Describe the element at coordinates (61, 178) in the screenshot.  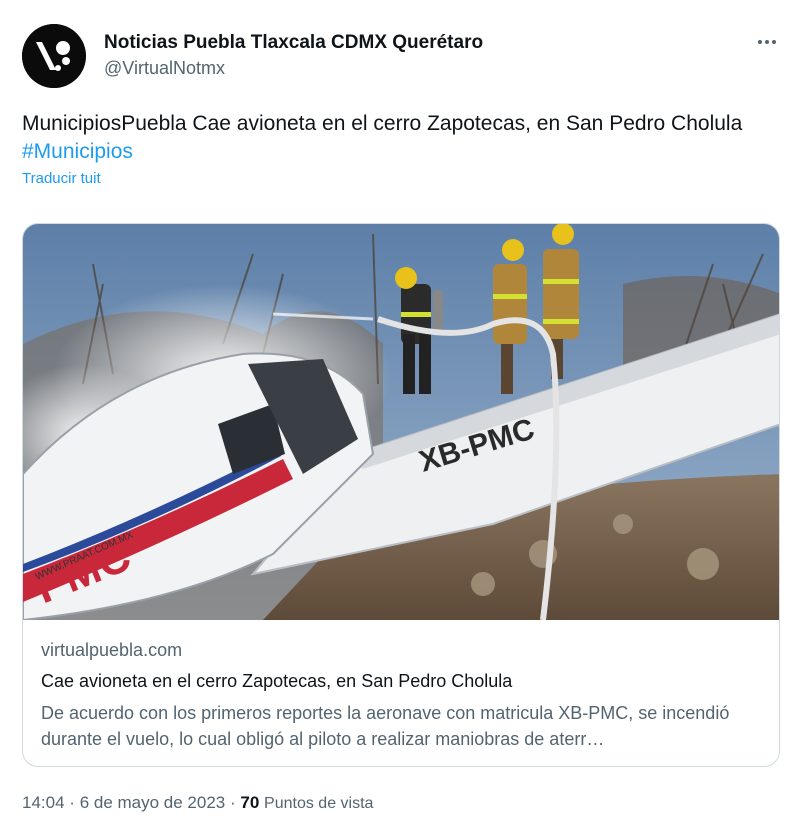
I see `translate-link: Traducir tuit` at that location.